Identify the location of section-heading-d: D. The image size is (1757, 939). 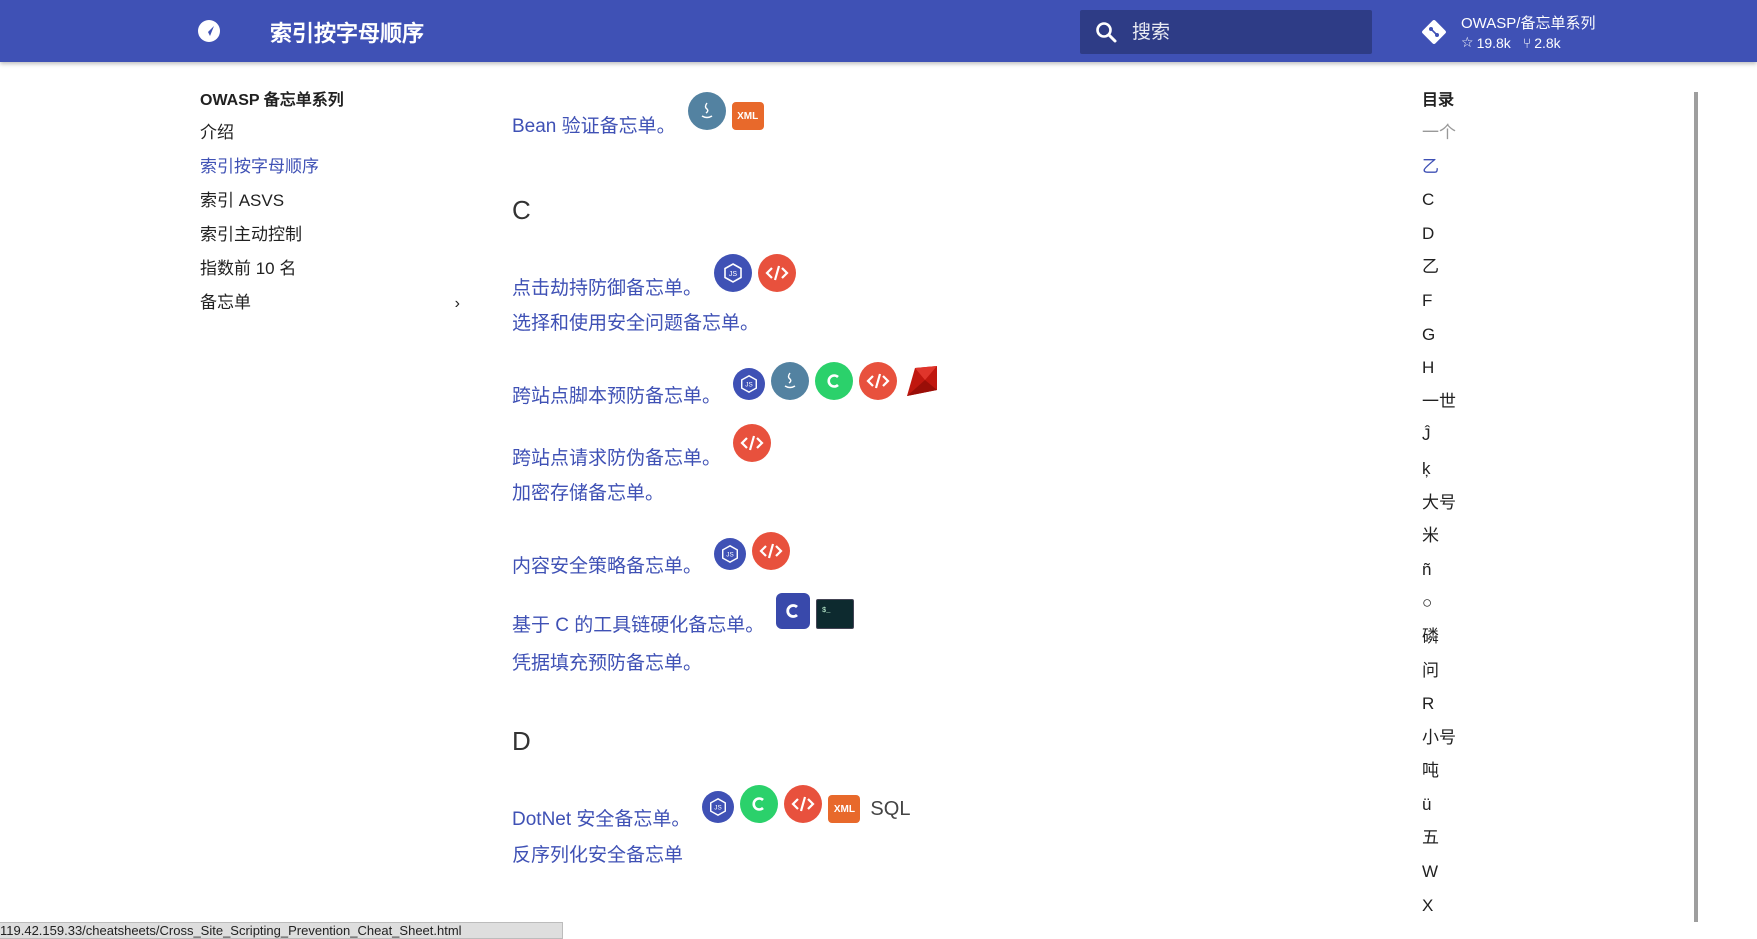
(521, 741).